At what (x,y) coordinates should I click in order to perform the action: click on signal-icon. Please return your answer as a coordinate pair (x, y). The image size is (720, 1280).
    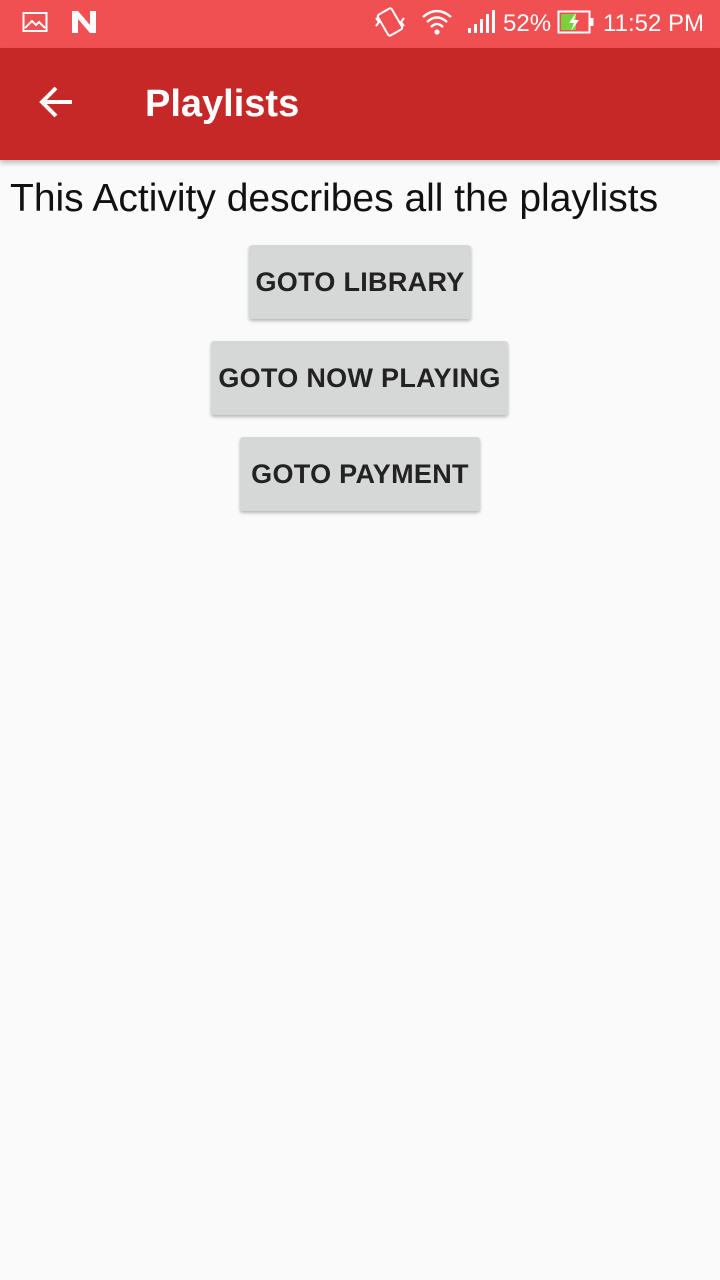
    Looking at the image, I should click on (482, 24).